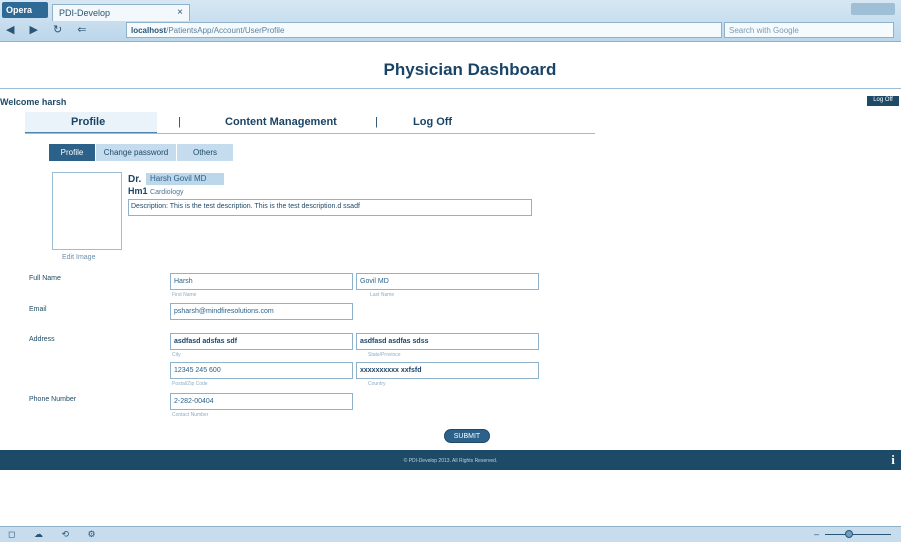 This screenshot has height=542, width=901. What do you see at coordinates (377, 384) in the screenshot?
I see `country-hint: Country` at bounding box center [377, 384].